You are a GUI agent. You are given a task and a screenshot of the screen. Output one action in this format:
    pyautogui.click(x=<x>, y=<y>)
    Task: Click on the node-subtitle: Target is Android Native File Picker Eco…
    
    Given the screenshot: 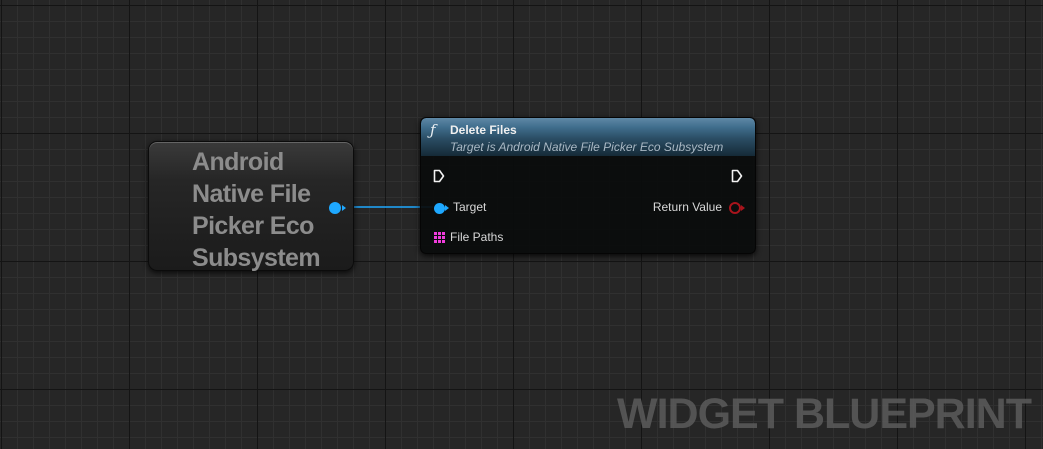 What is the action you would take?
    pyautogui.click(x=587, y=147)
    